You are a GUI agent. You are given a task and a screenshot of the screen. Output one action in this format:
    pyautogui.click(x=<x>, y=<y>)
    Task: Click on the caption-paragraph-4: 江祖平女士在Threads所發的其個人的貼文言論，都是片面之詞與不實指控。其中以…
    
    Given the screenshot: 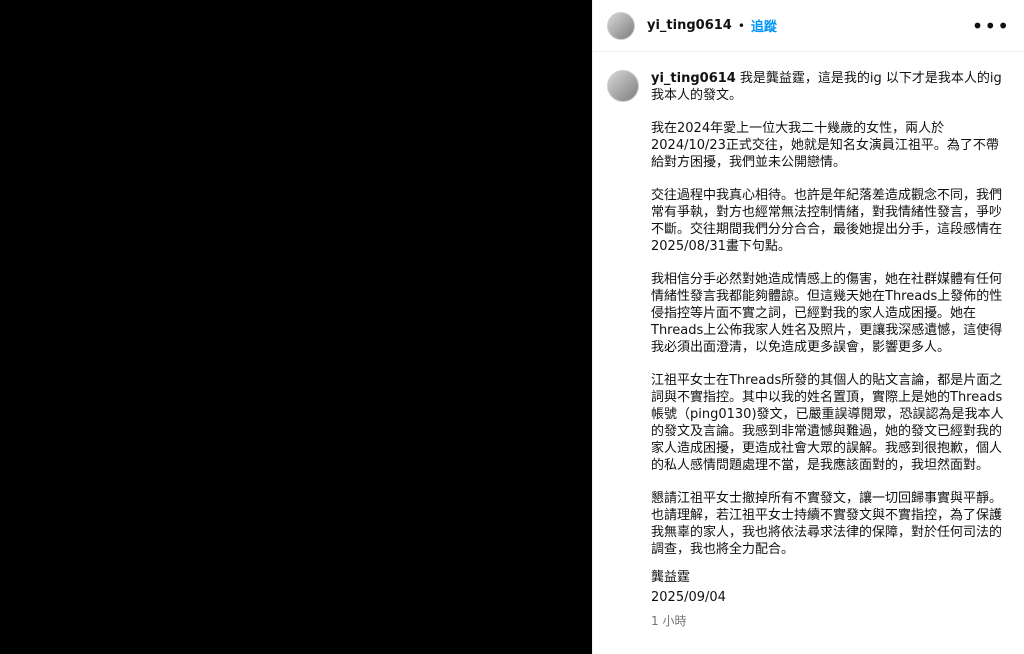 What is the action you would take?
    pyautogui.click(x=827, y=423)
    